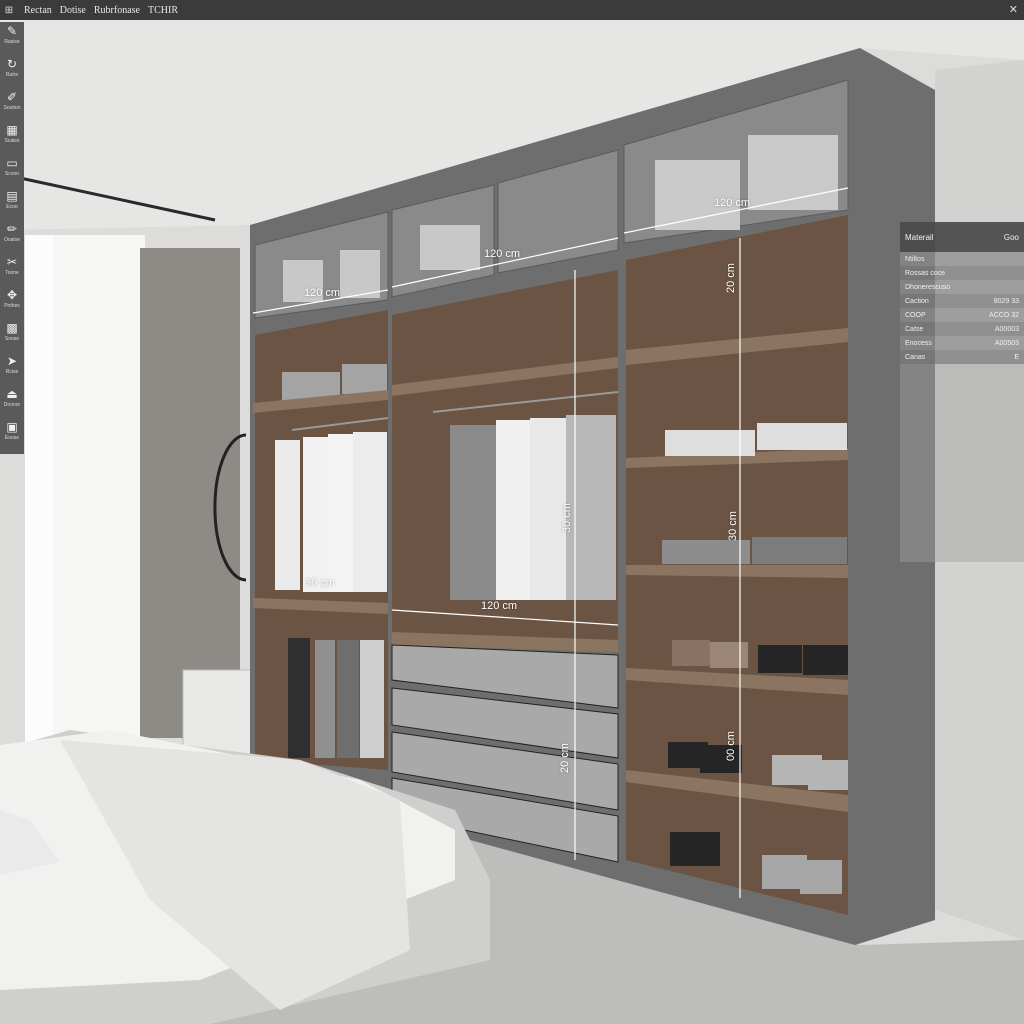 This screenshot has height=1024, width=1024. I want to click on tool-label: Eoose, so click(12, 438).